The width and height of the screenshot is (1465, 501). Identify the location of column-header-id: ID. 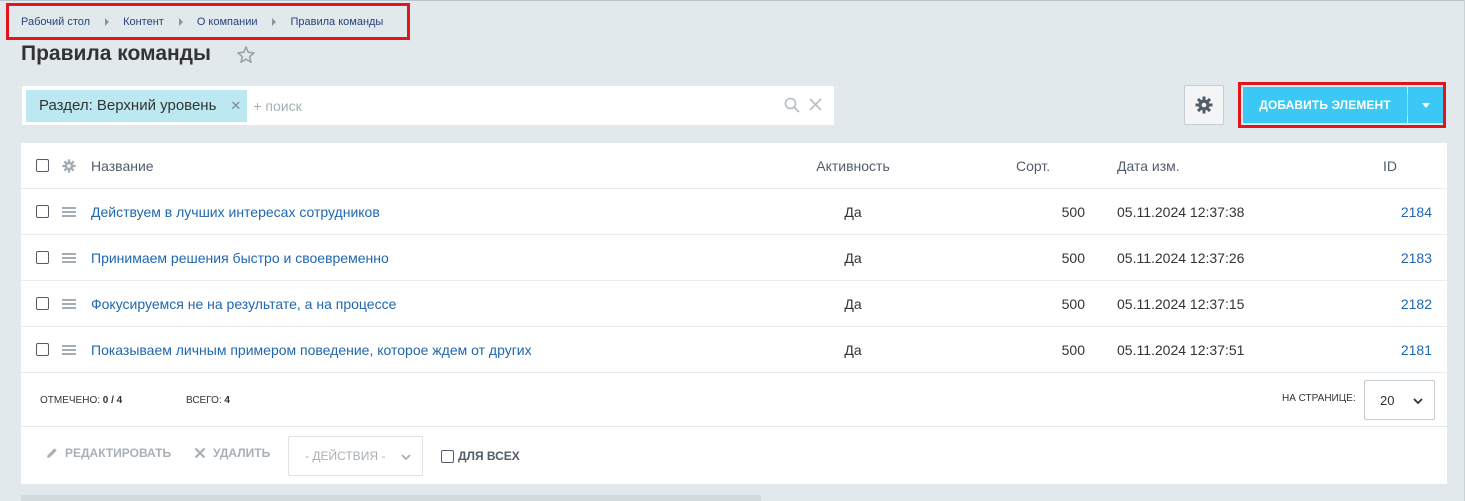
(1390, 165).